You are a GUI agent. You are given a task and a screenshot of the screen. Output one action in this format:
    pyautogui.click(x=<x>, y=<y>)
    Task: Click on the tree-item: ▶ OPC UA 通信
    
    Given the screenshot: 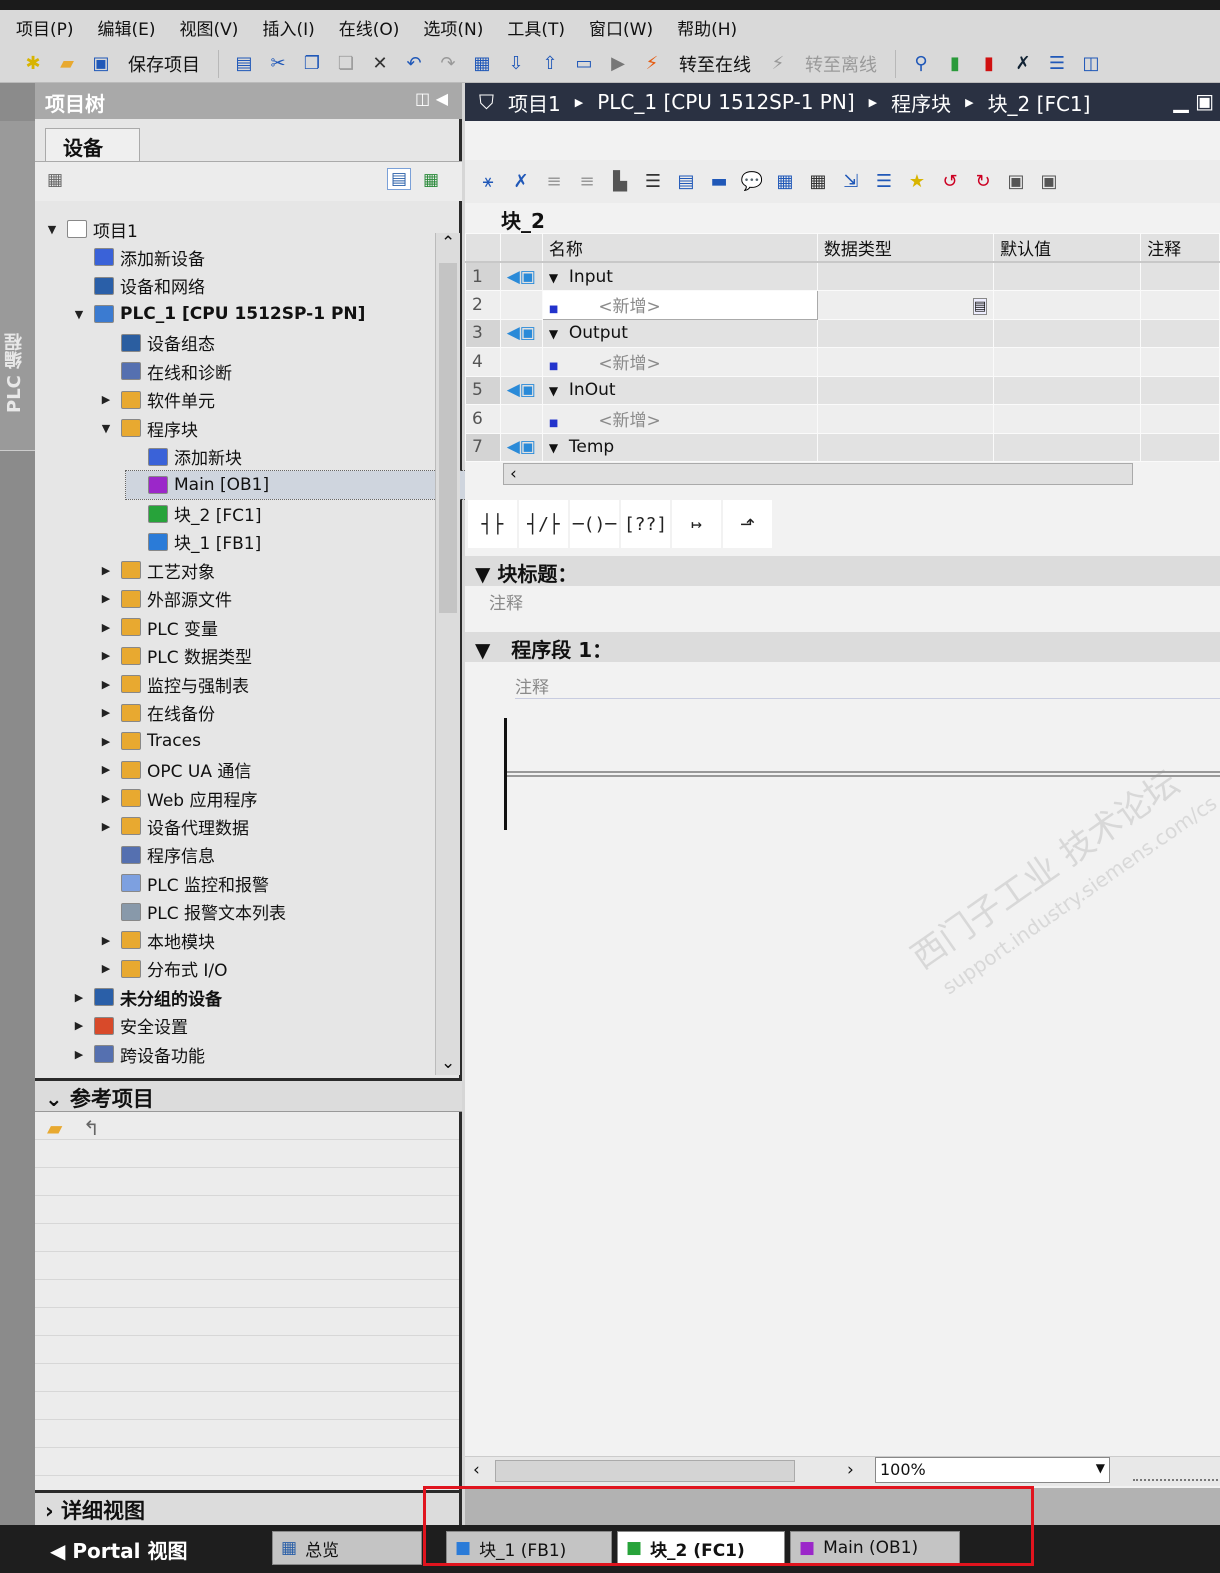 What is the action you would take?
    pyautogui.click(x=284, y=770)
    